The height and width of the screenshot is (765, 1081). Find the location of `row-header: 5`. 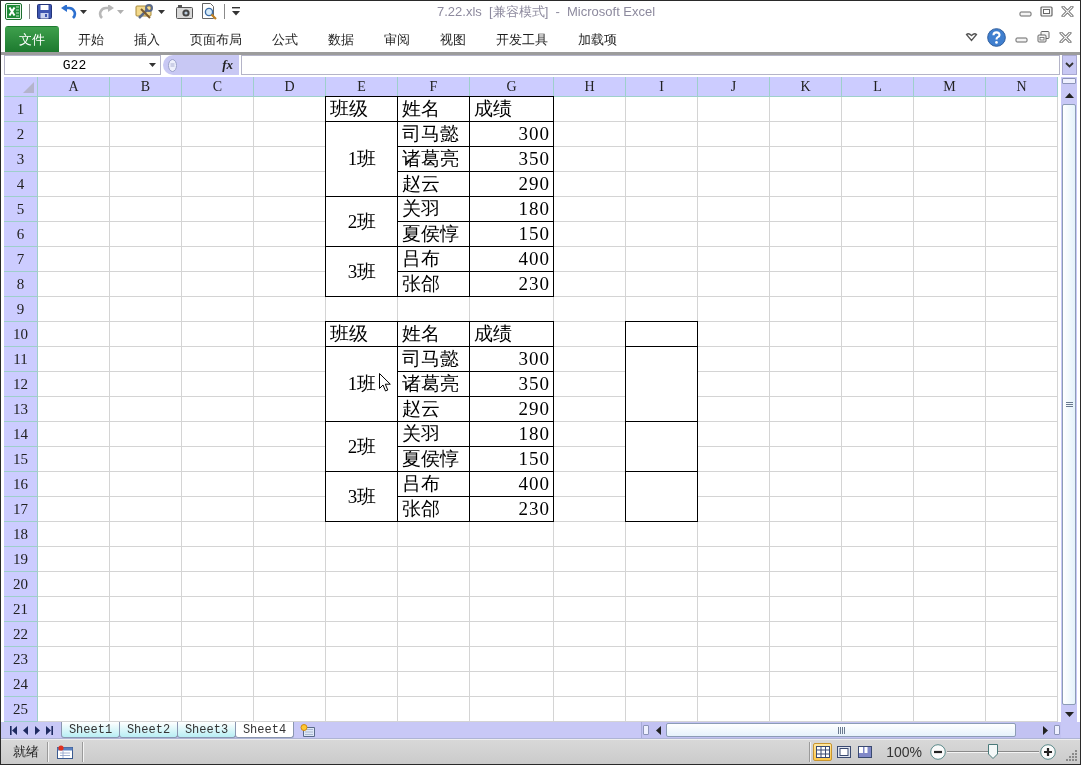

row-header: 5 is located at coordinates (21, 209).